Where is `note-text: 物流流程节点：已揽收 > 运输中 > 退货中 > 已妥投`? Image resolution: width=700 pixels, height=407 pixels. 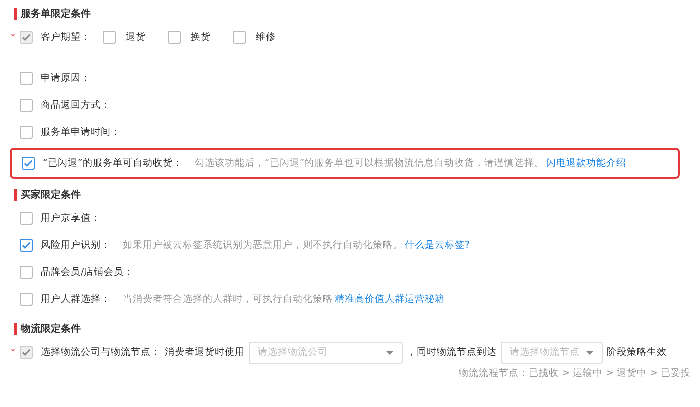
note-text: 物流流程节点：已揽收 > 运输中 > 退货中 > 已妥投 is located at coordinates (575, 373).